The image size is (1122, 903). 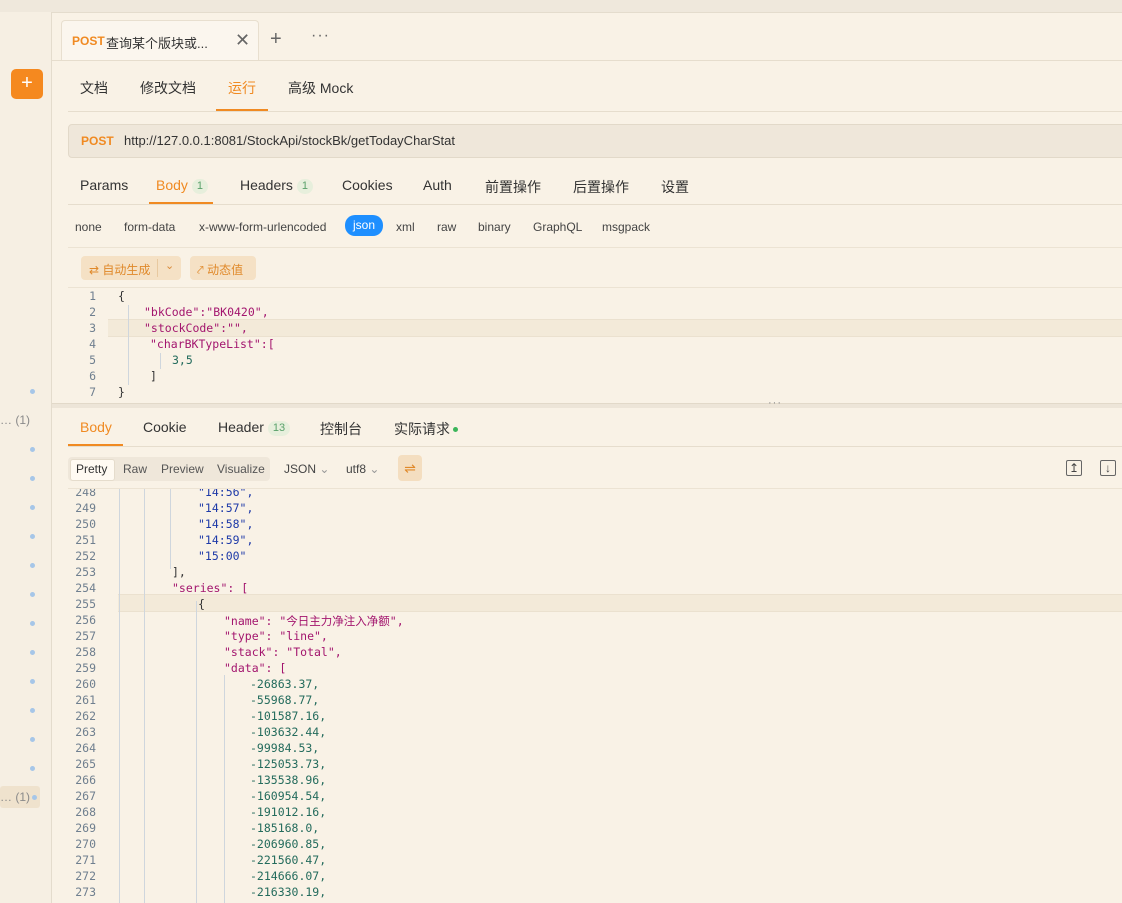 What do you see at coordinates (20, 420) in the screenshot?
I see `sidebar-item-count: … (1)` at bounding box center [20, 420].